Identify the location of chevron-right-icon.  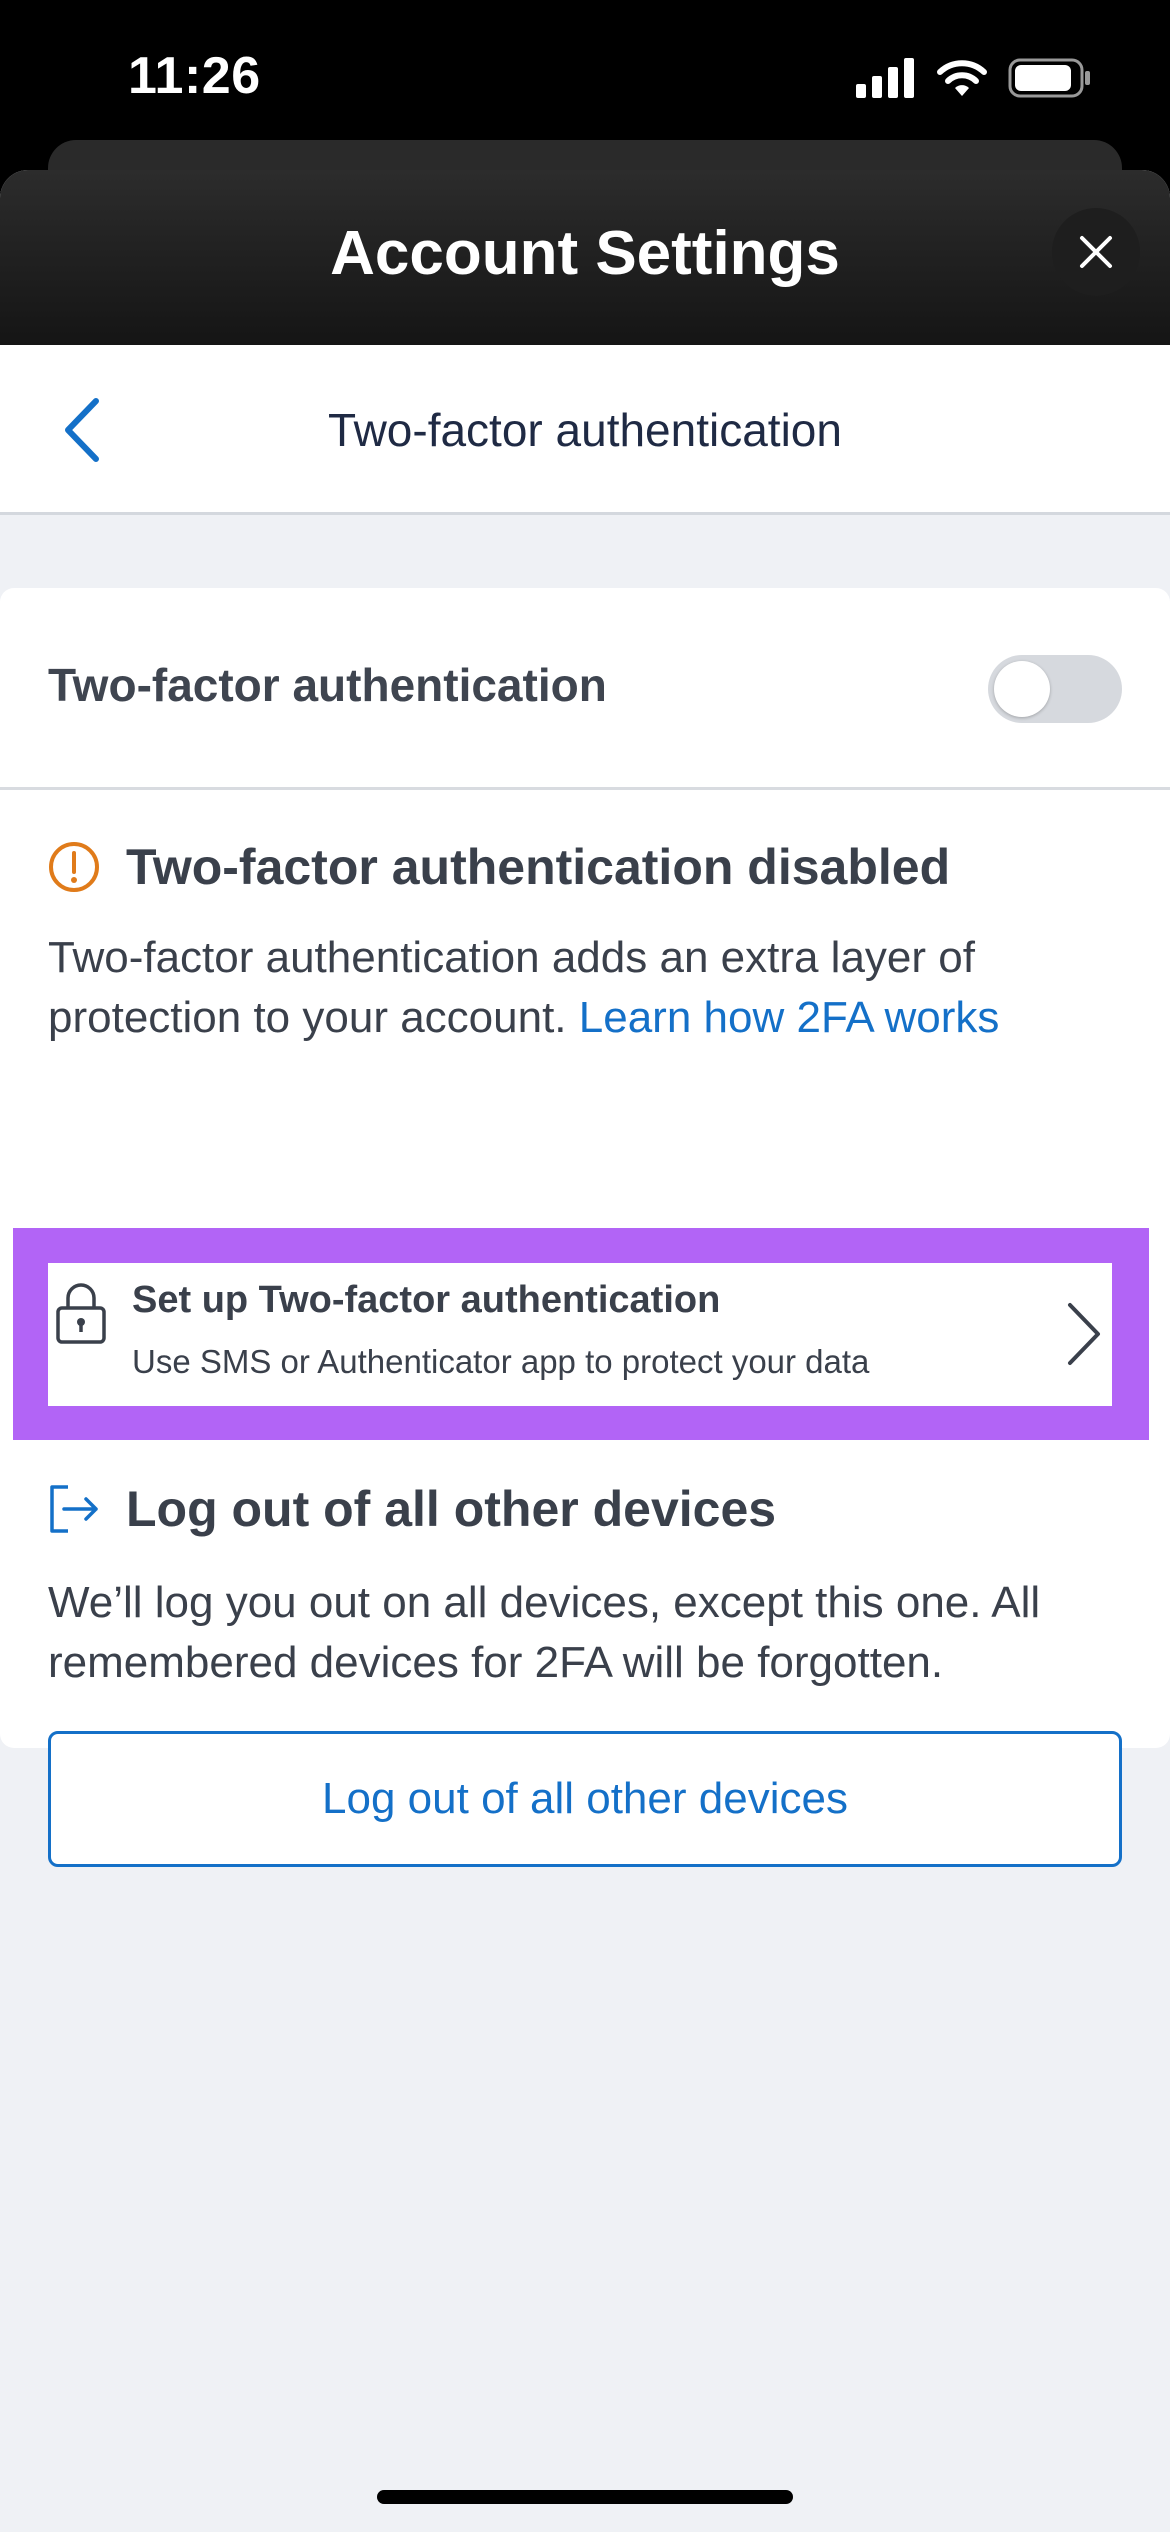
(1084, 1334).